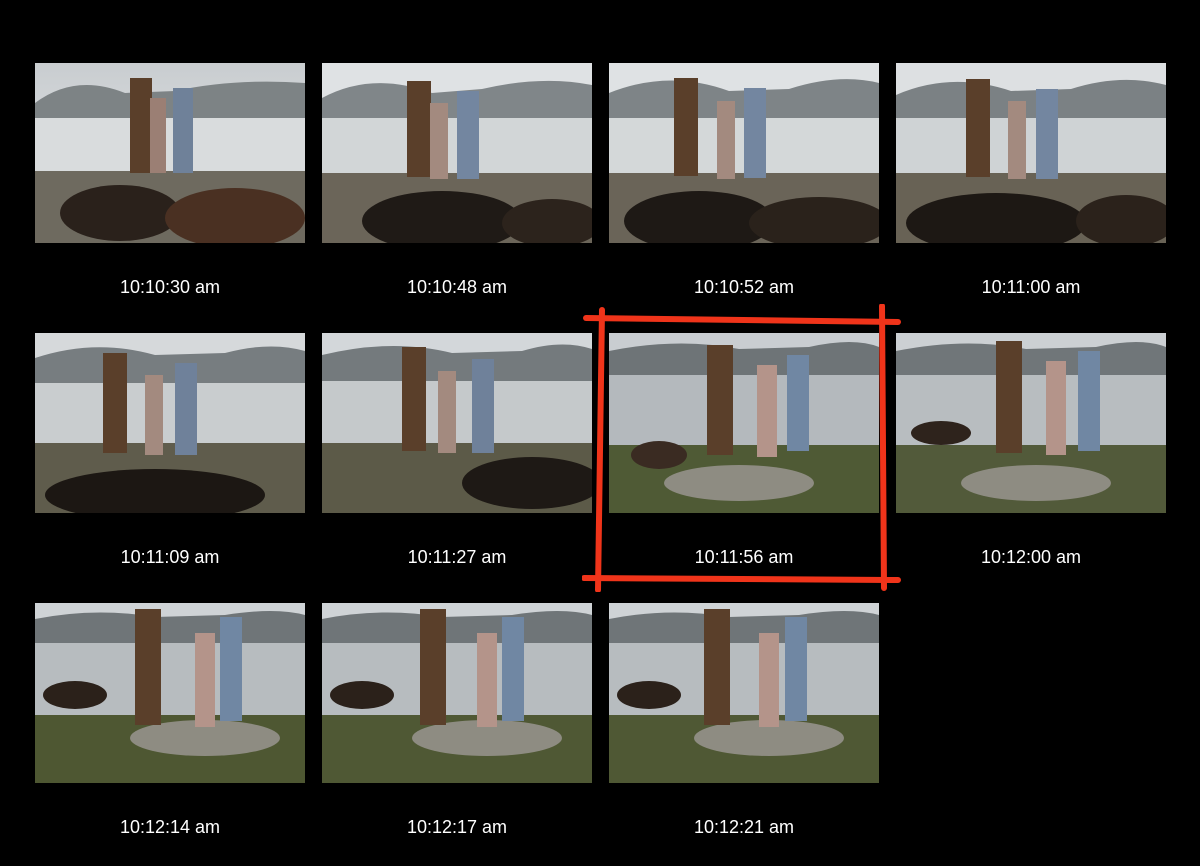  I want to click on frame-1-timestamp: 10:10:30 am, so click(170, 287).